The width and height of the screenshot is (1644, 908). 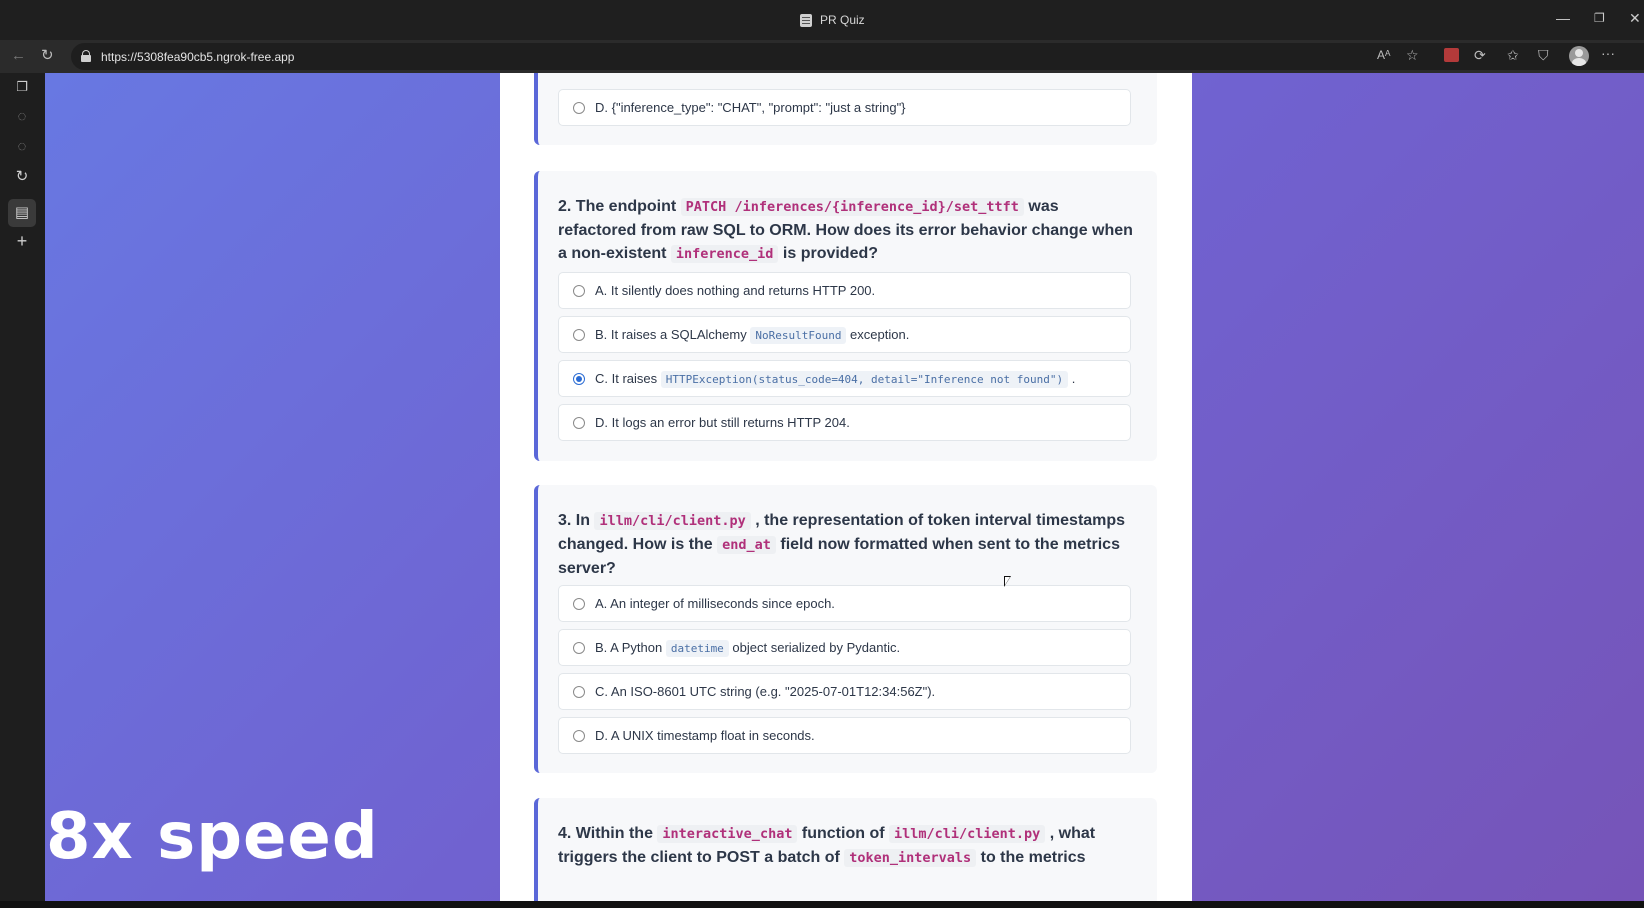 What do you see at coordinates (22, 213) in the screenshot?
I see `tab-quiz-icon: ▤` at bounding box center [22, 213].